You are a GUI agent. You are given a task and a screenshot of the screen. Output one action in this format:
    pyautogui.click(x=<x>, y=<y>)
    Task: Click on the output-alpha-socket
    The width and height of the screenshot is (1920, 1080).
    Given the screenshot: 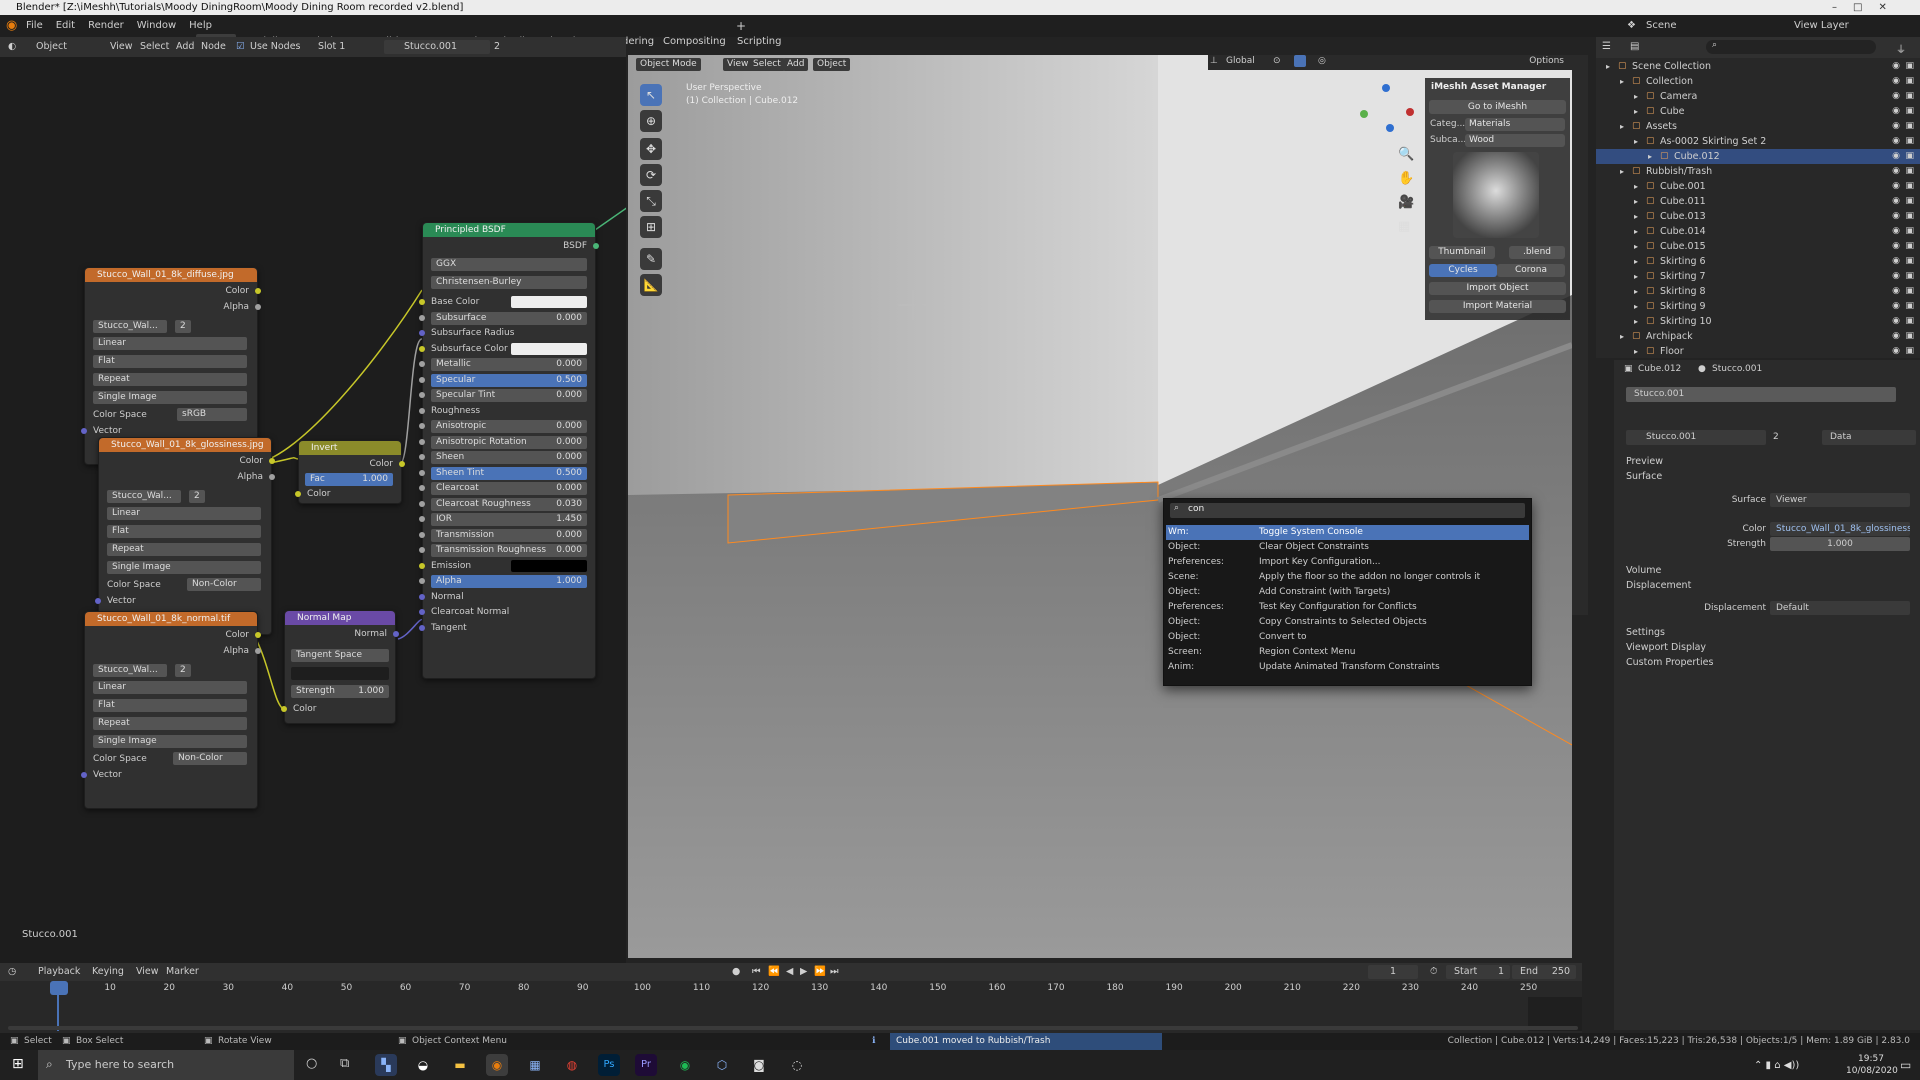 What is the action you would take?
    pyautogui.click(x=258, y=307)
    